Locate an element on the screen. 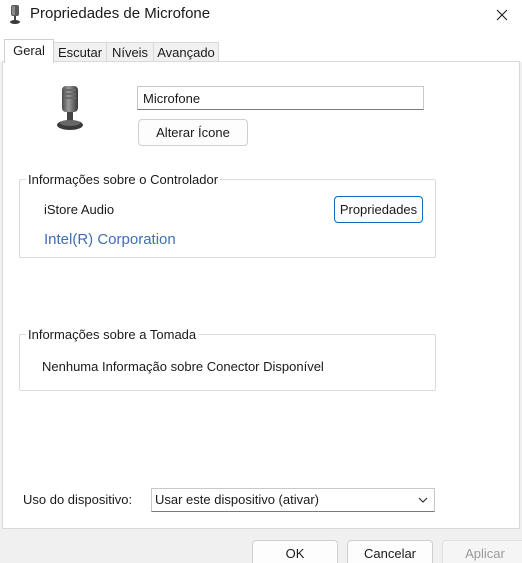 This screenshot has width=522, height=563. apply-button: Aplicar is located at coordinates (482, 551).